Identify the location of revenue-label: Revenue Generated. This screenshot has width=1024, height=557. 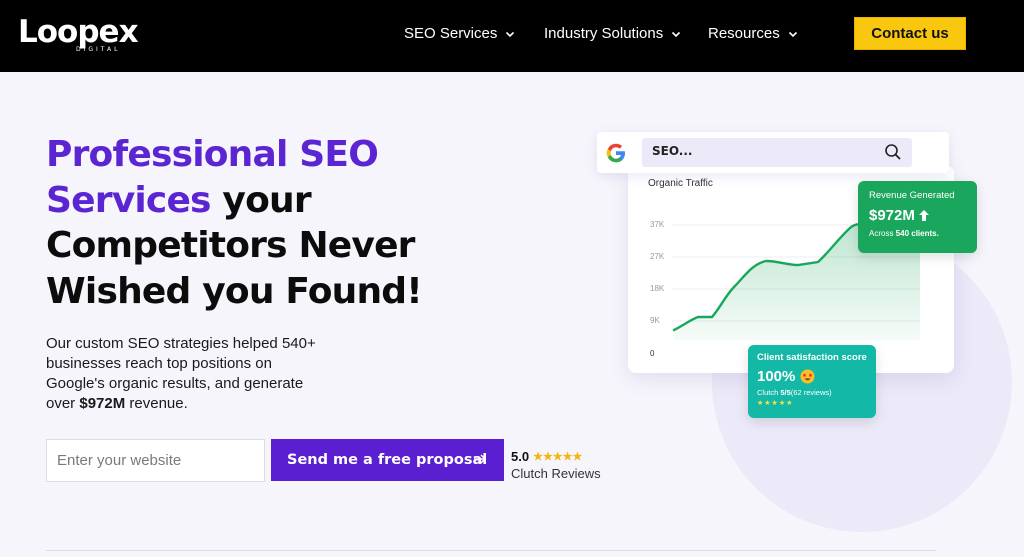
(912, 195).